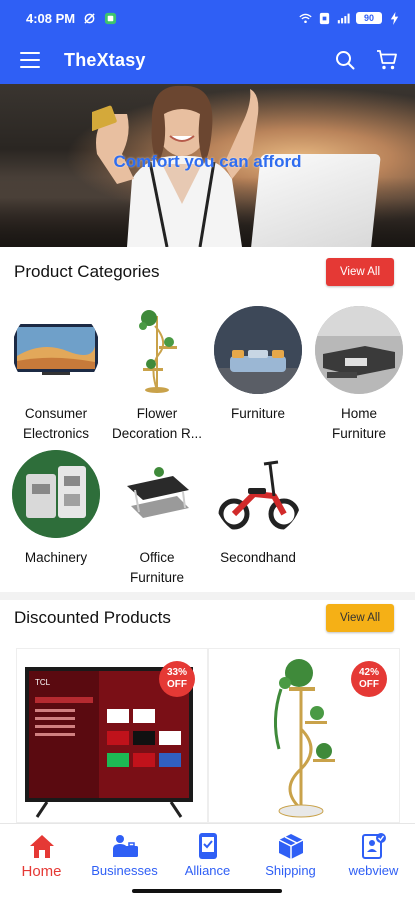  I want to click on app-title: TheXtasy, so click(105, 59).